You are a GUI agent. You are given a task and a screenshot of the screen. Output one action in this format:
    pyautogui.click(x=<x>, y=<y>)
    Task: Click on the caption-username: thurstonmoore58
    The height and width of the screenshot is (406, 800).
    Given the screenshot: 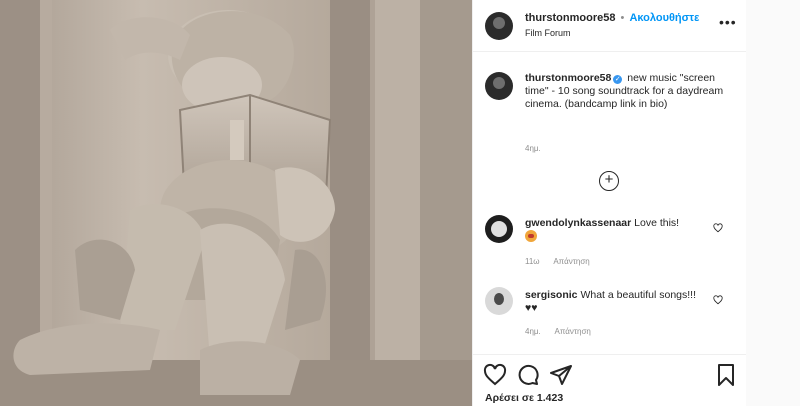 What is the action you would take?
    pyautogui.click(x=568, y=78)
    